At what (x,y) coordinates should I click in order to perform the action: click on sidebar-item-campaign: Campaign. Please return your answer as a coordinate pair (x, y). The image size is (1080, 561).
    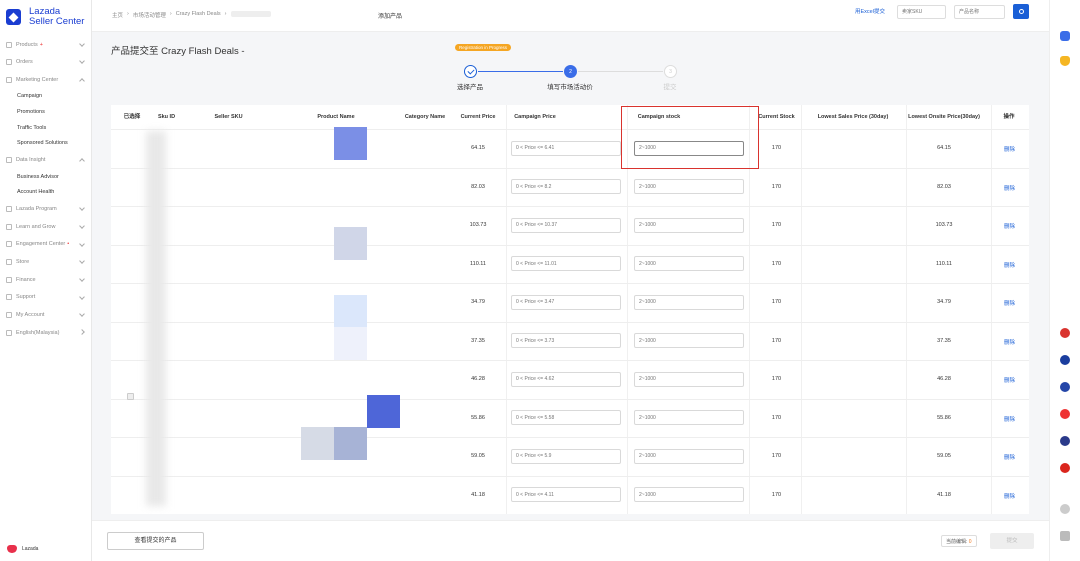
    Looking at the image, I should click on (46, 96).